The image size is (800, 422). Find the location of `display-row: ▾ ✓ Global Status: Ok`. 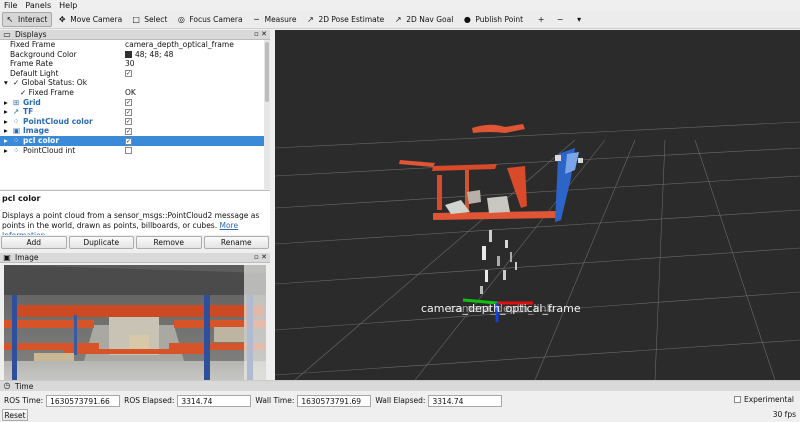

display-row: ▾ ✓ Global Status: Ok is located at coordinates (132, 83).